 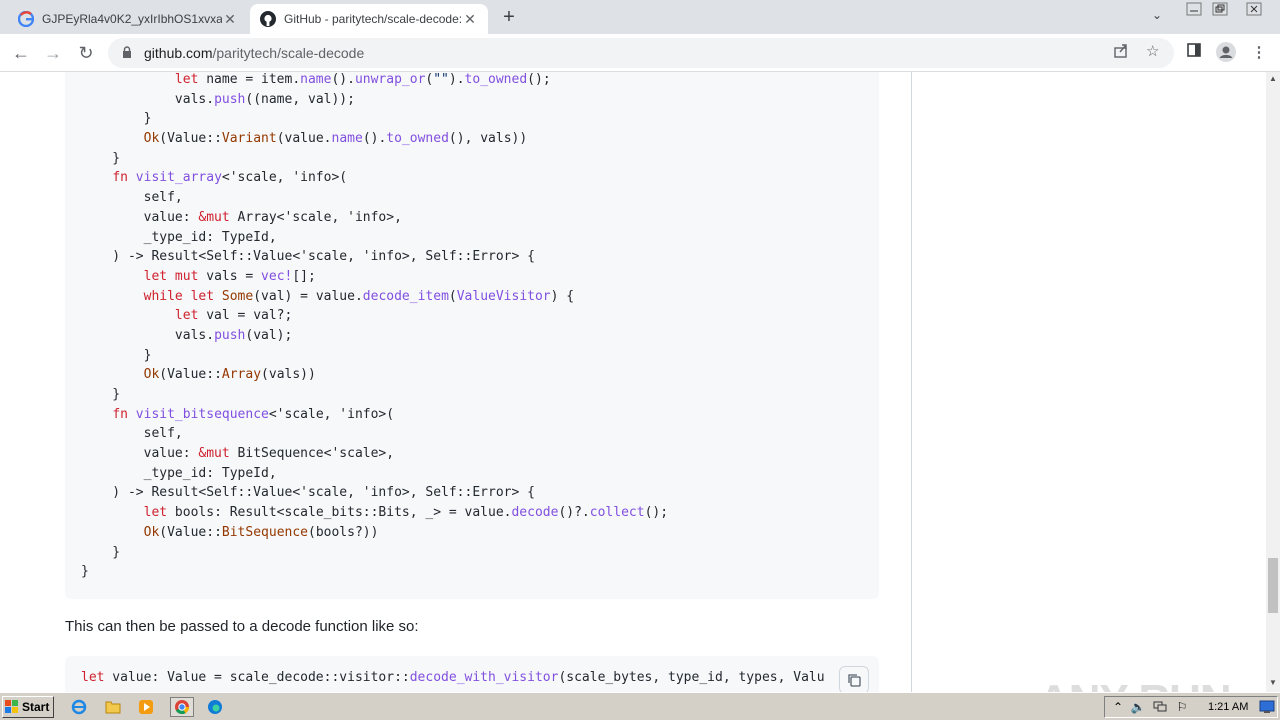 I want to click on start-button: Start, so click(x=28, y=707).